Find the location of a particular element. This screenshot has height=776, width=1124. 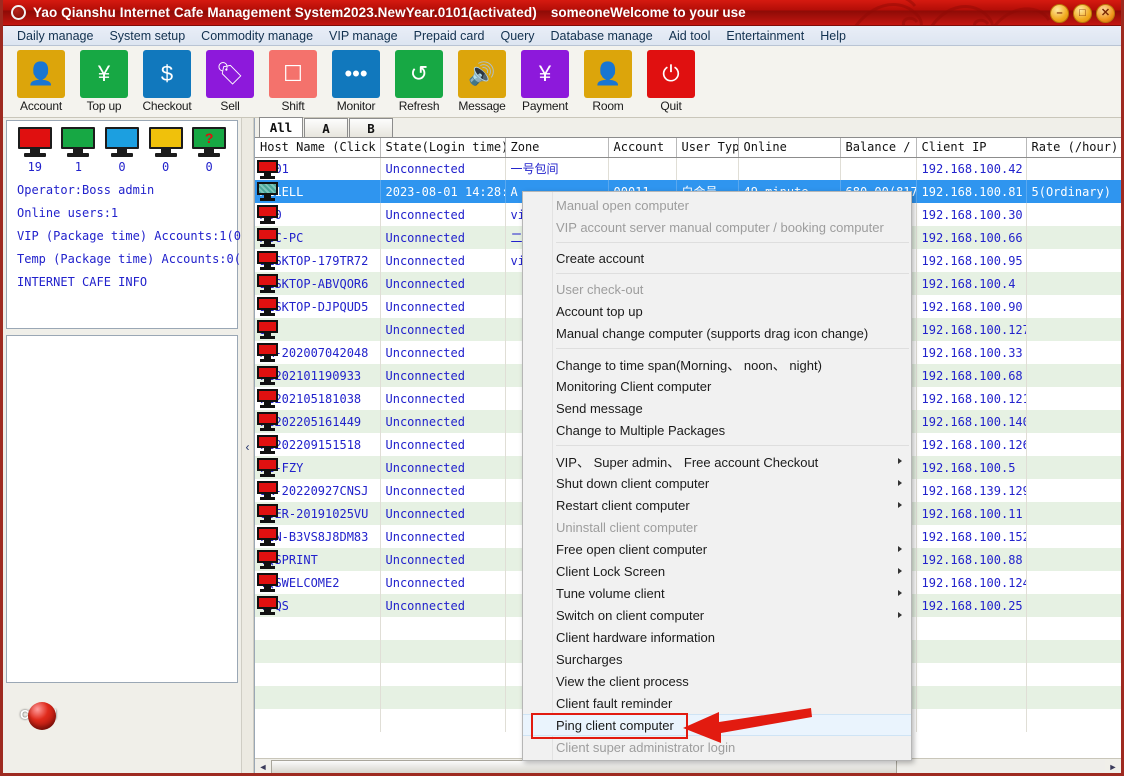

context-menu-item-change-to-multiple-packages: Change to Multiple Packages is located at coordinates (717, 430).